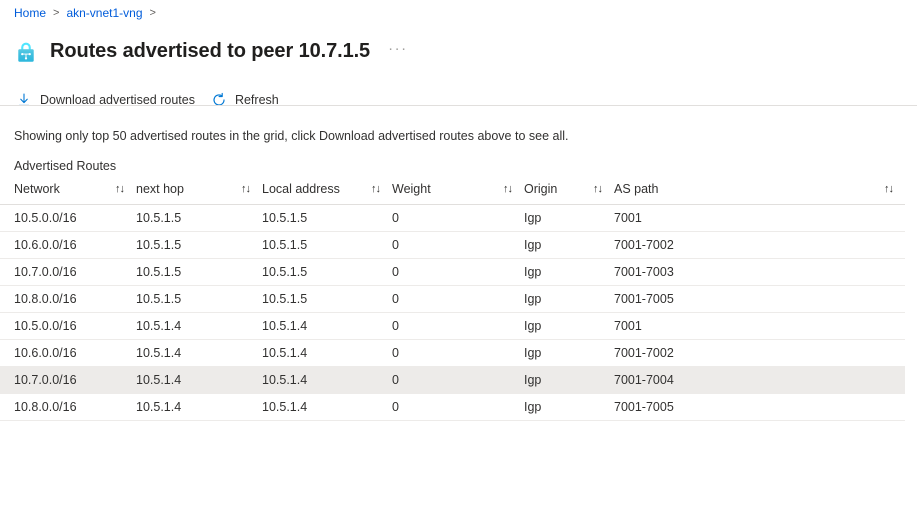  What do you see at coordinates (45, 272) in the screenshot?
I see `cell-network-value: 10.7.0.0/16` at bounding box center [45, 272].